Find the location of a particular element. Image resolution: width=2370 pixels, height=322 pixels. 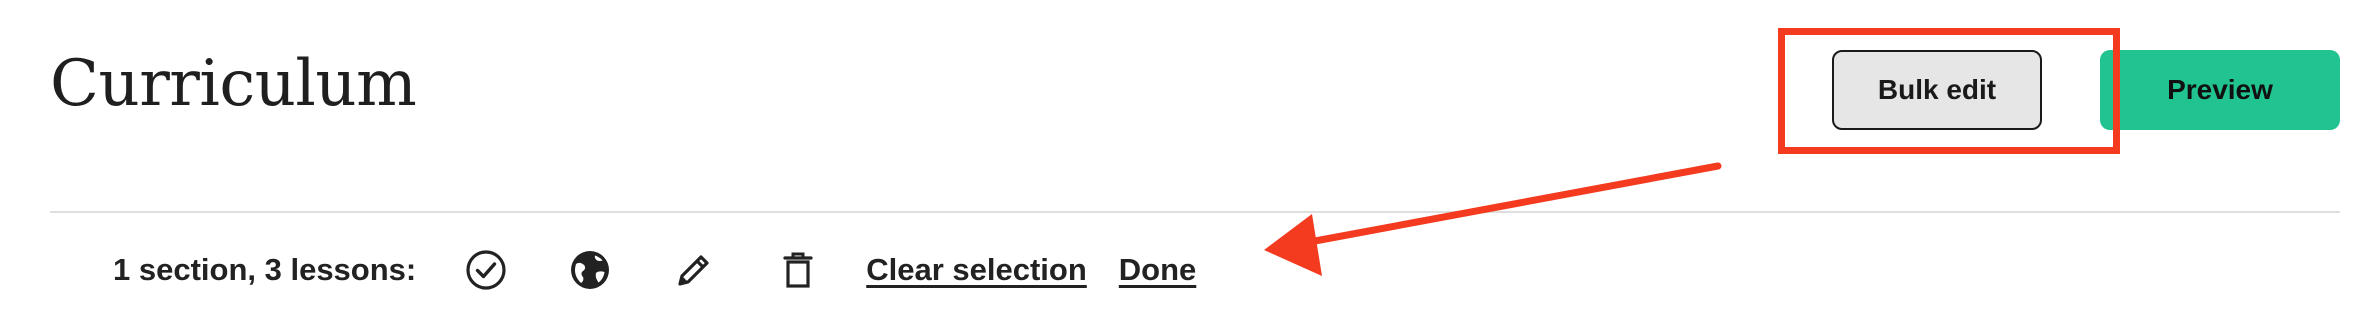

divider is located at coordinates (1195, 212).